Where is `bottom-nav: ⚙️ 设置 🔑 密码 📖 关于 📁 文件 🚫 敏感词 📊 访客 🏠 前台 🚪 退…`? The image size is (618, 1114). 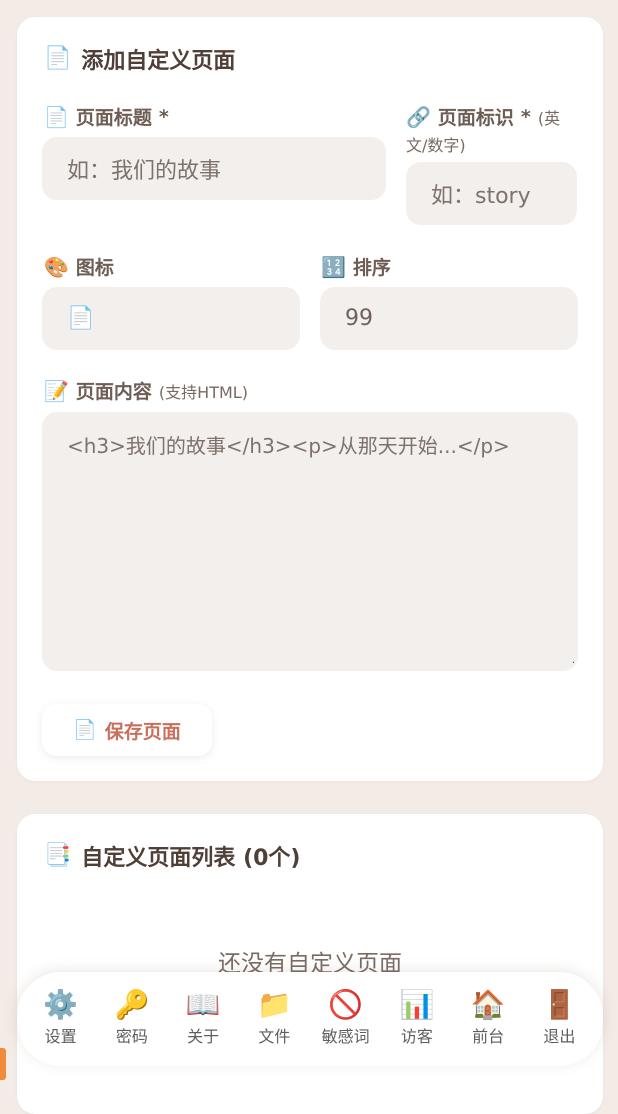
bottom-nav: ⚙️ 设置 🔑 密码 📖 关于 📁 文件 🚫 敏感词 📊 访客 🏠 前台 🚪 退… is located at coordinates (310, 1019).